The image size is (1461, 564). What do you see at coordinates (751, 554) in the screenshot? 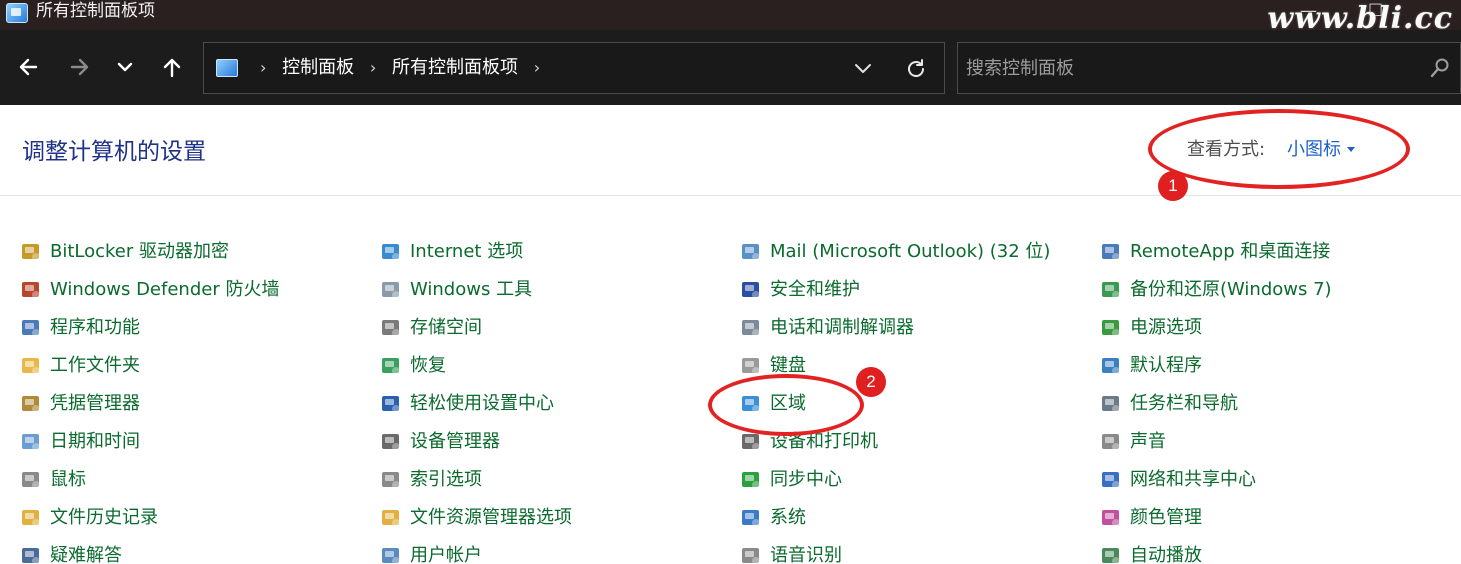
I see `microphone-icon` at bounding box center [751, 554].